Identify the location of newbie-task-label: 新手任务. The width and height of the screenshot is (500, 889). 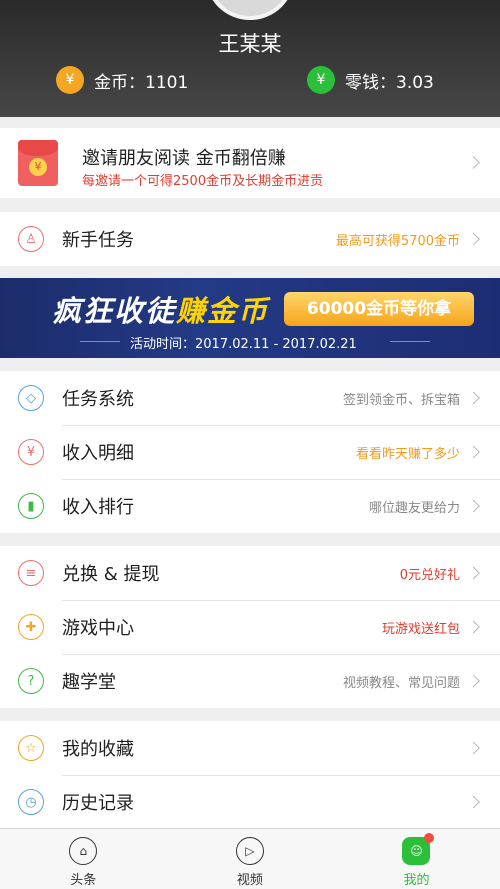
(98, 240).